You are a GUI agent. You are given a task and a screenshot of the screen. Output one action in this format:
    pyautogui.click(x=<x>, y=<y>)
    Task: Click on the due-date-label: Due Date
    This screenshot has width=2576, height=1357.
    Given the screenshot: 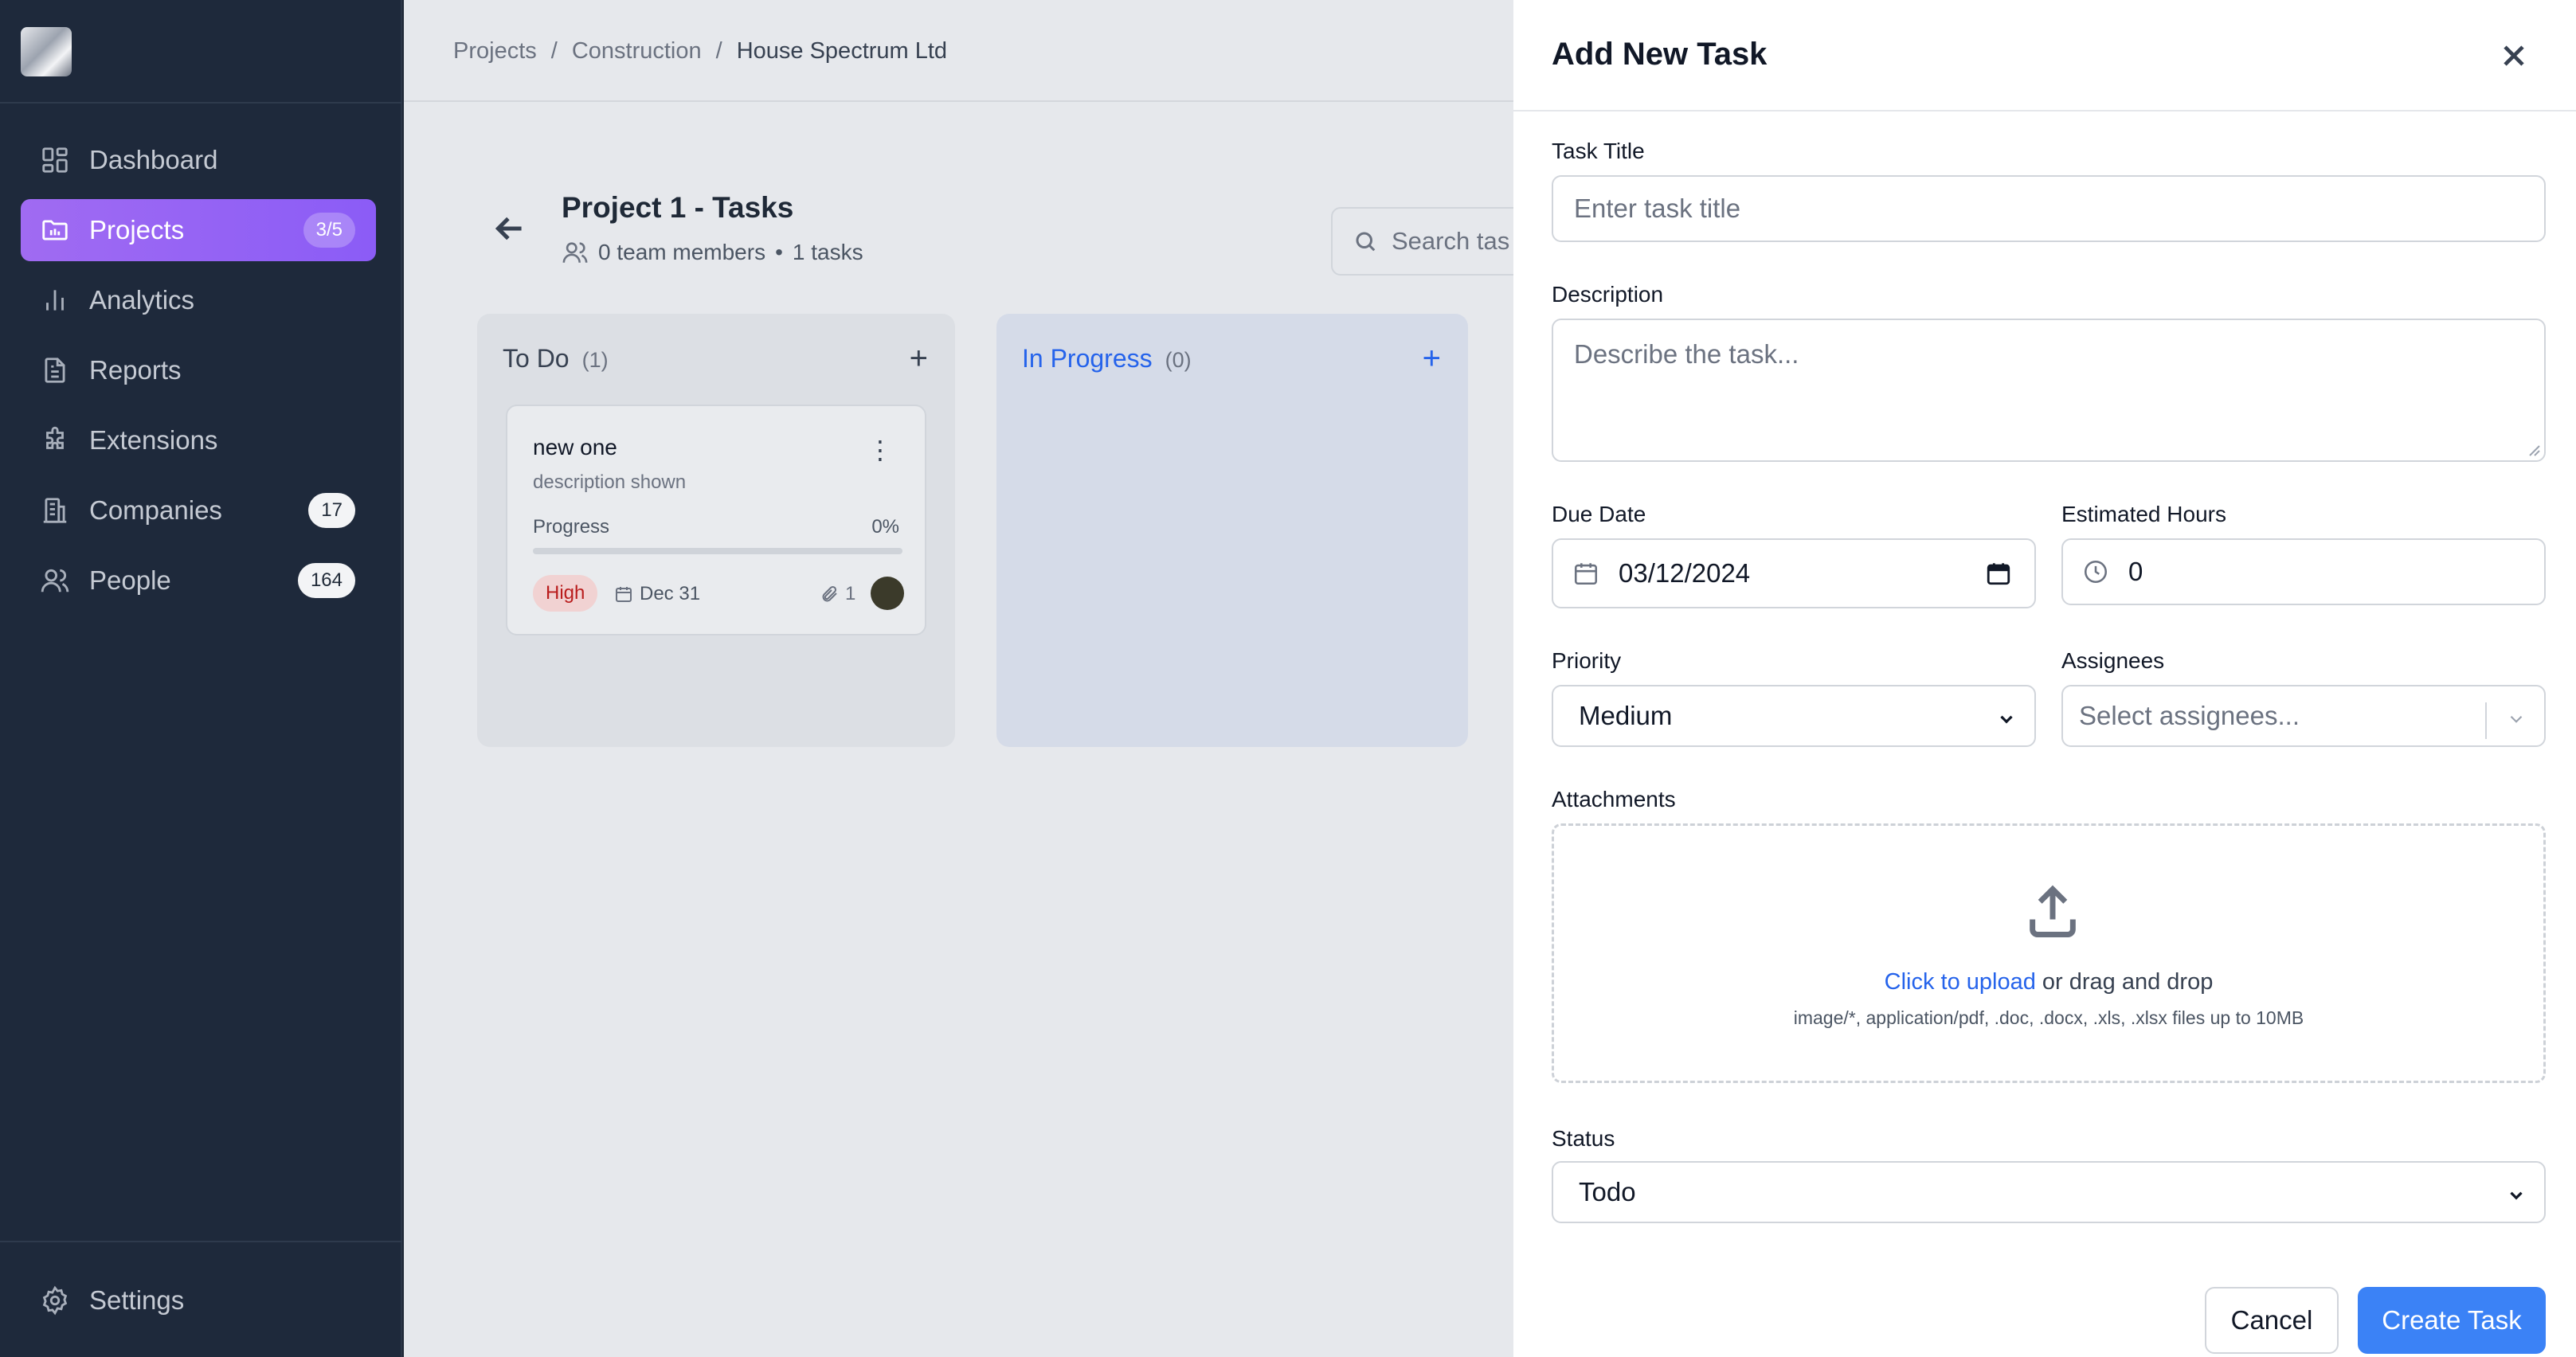 What is the action you would take?
    pyautogui.click(x=1599, y=514)
    